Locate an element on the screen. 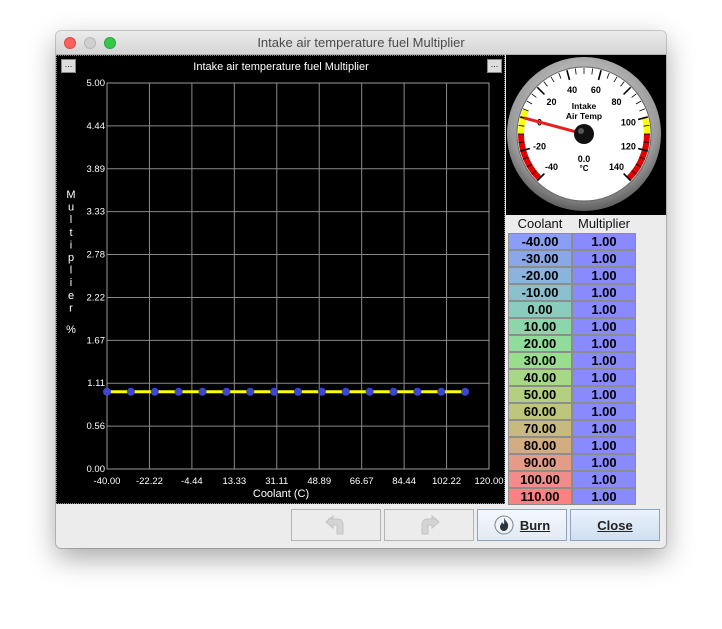 The height and width of the screenshot is (629, 722). y-tick-label: 2.78 is located at coordinates (96, 255).